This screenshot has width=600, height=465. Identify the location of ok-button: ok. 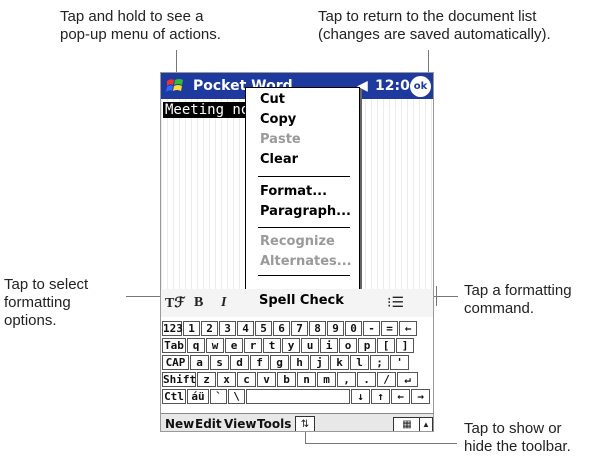
(420, 86).